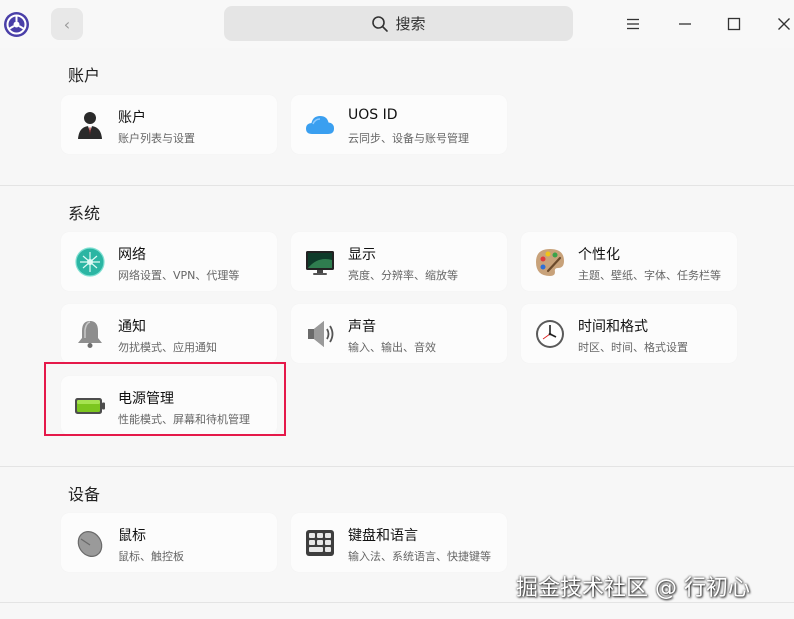  Describe the element at coordinates (84, 75) in the screenshot. I see `section-title-accounts: 账户` at that location.